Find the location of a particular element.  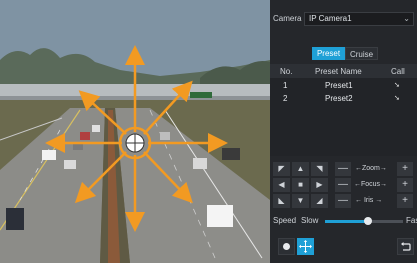

down-button: ▼ is located at coordinates (300, 201).